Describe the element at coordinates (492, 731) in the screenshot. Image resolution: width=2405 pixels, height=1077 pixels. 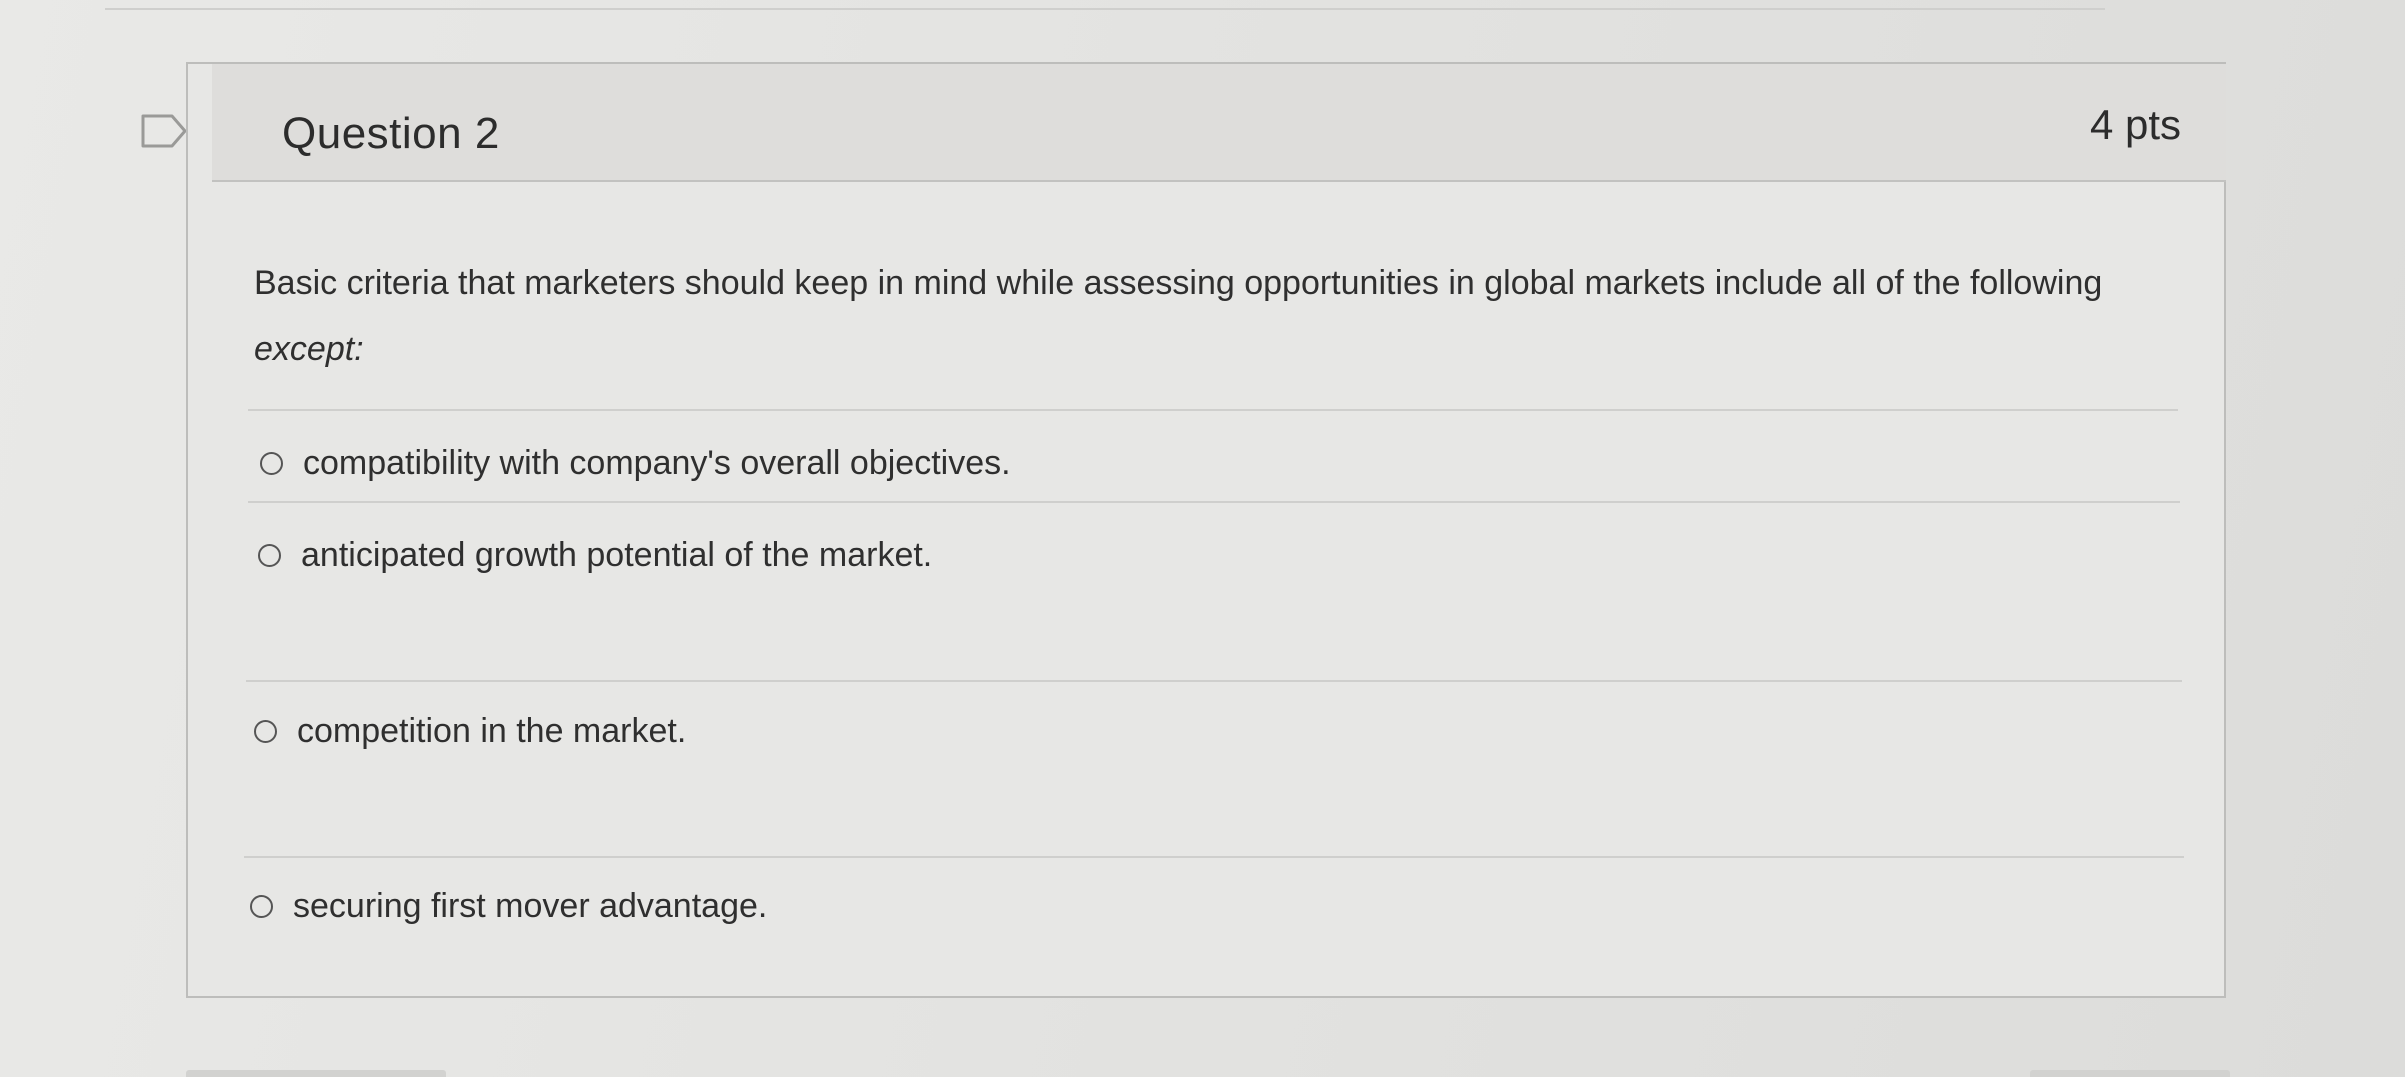
I see `answer-label: competition in the market.` at that location.